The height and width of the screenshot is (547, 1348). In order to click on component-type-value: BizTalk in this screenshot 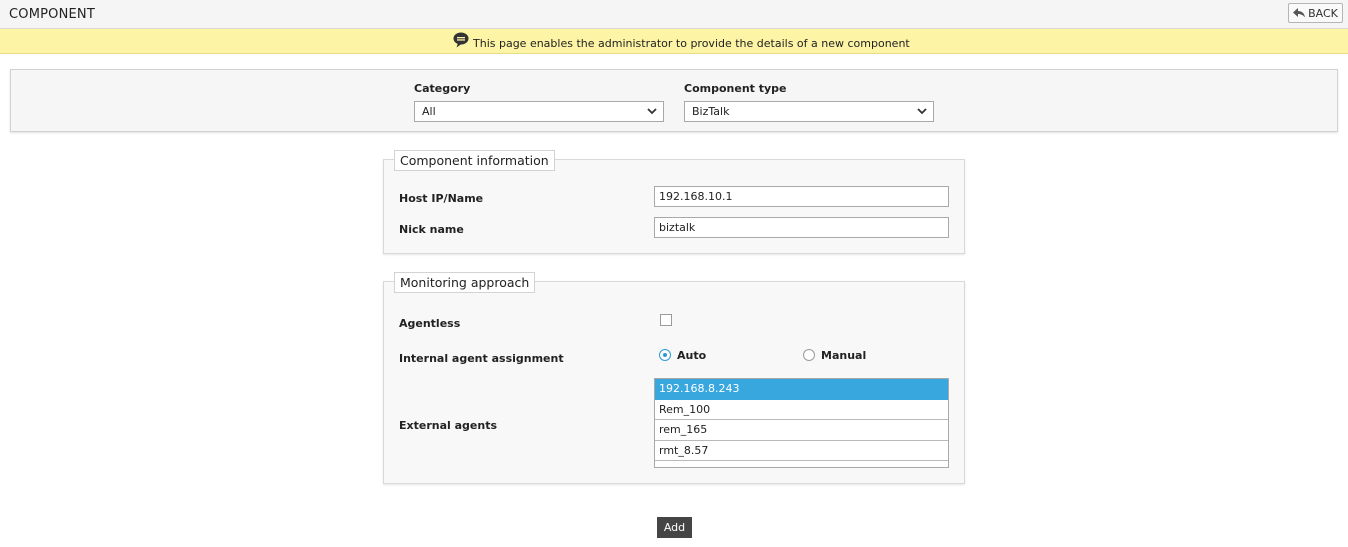, I will do `click(711, 111)`.